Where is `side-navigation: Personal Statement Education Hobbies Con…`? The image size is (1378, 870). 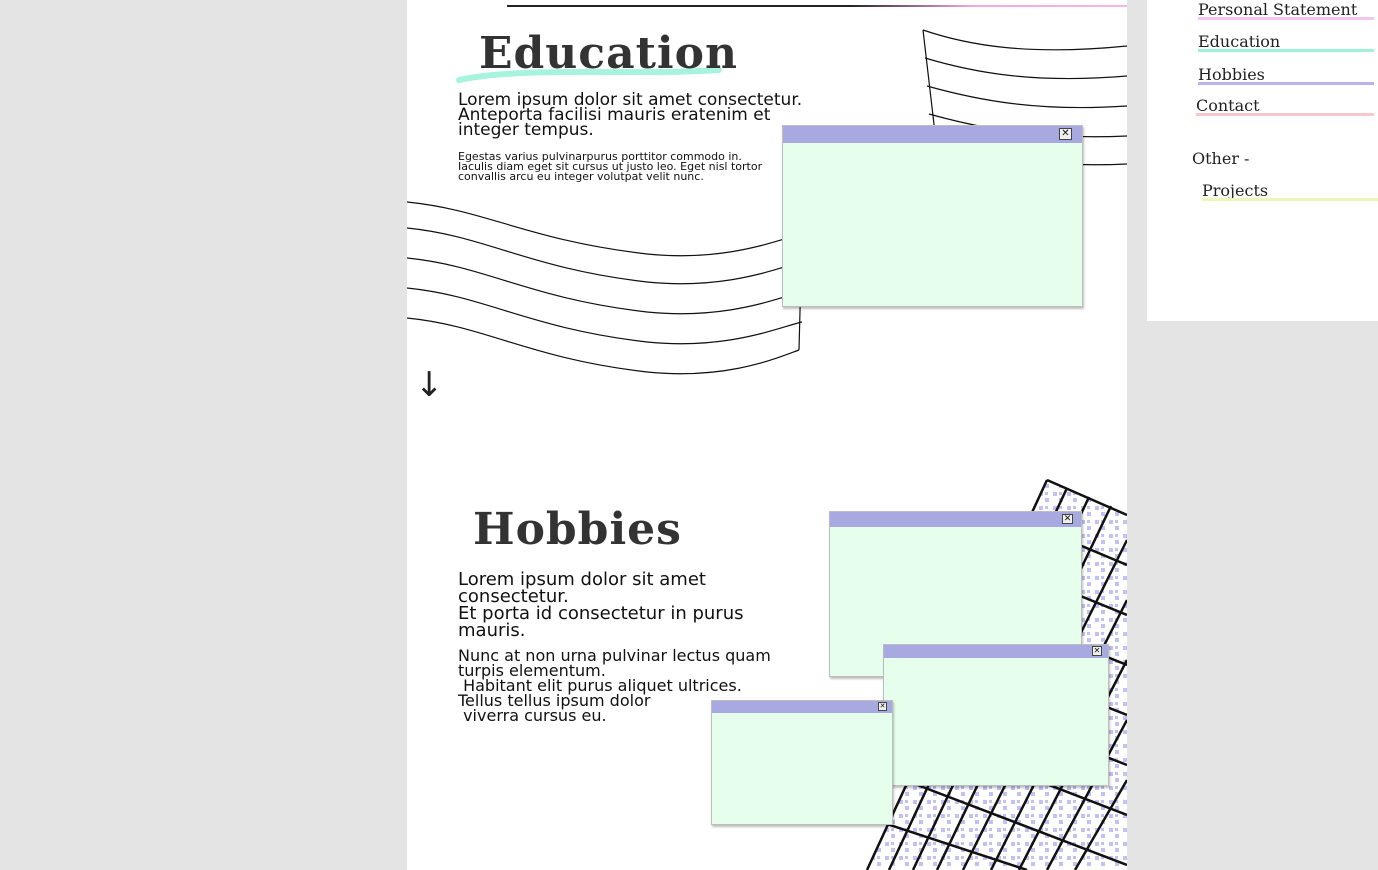
side-navigation: Personal Statement Education Hobbies Con… is located at coordinates (1262, 160).